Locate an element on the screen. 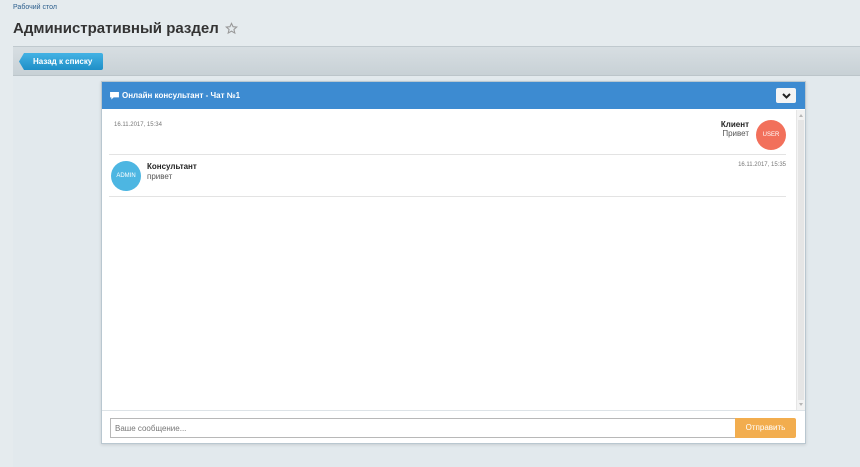  chat-header: Онлайн консультант - Чат №1 is located at coordinates (453, 95).